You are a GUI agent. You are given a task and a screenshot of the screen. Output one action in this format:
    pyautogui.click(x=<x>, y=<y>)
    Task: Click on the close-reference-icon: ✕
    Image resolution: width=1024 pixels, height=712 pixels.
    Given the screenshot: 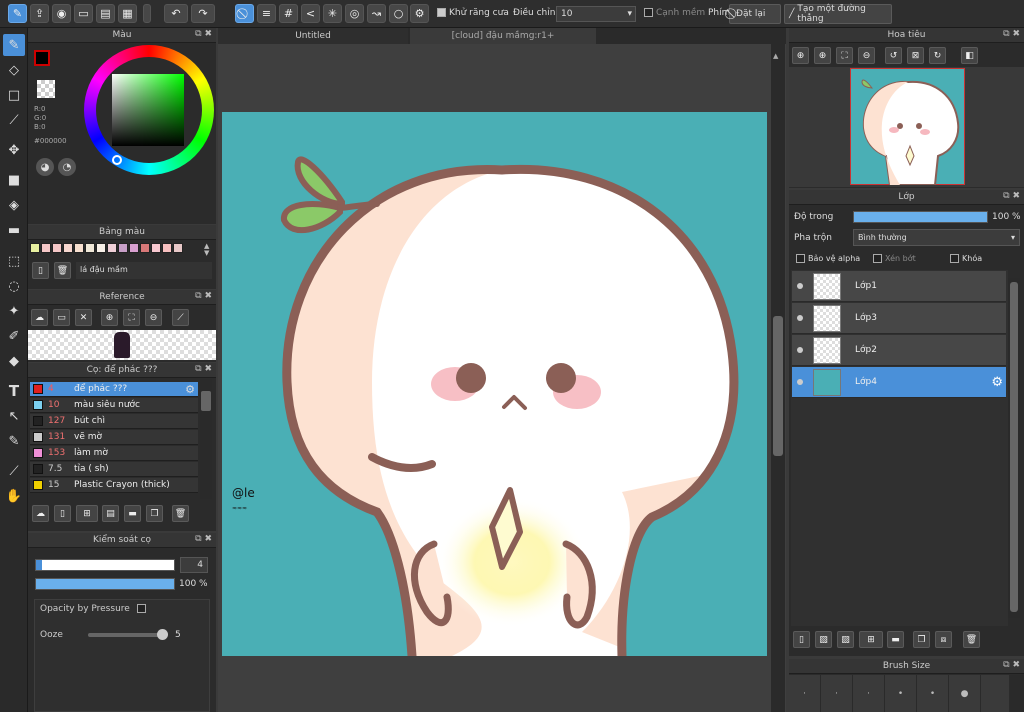 What is the action you would take?
    pyautogui.click(x=83, y=317)
    